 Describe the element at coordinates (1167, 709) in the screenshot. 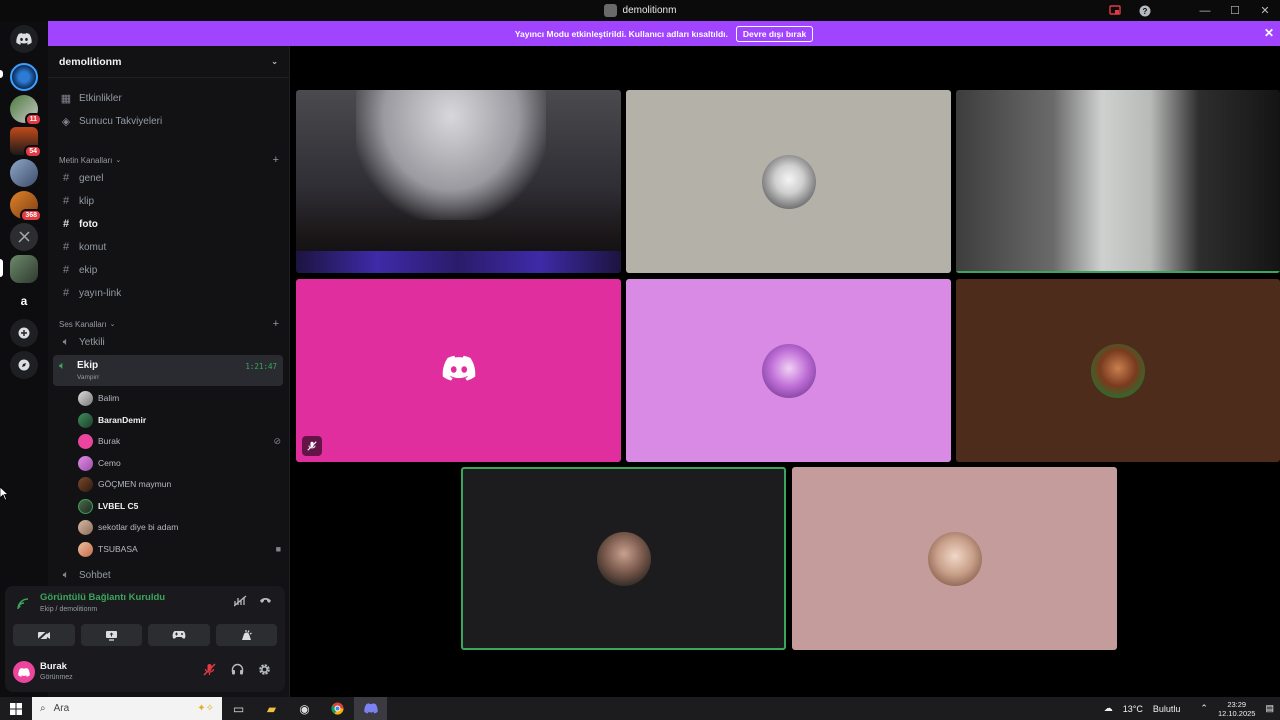

I see `weather-desc: Bulutlu` at that location.